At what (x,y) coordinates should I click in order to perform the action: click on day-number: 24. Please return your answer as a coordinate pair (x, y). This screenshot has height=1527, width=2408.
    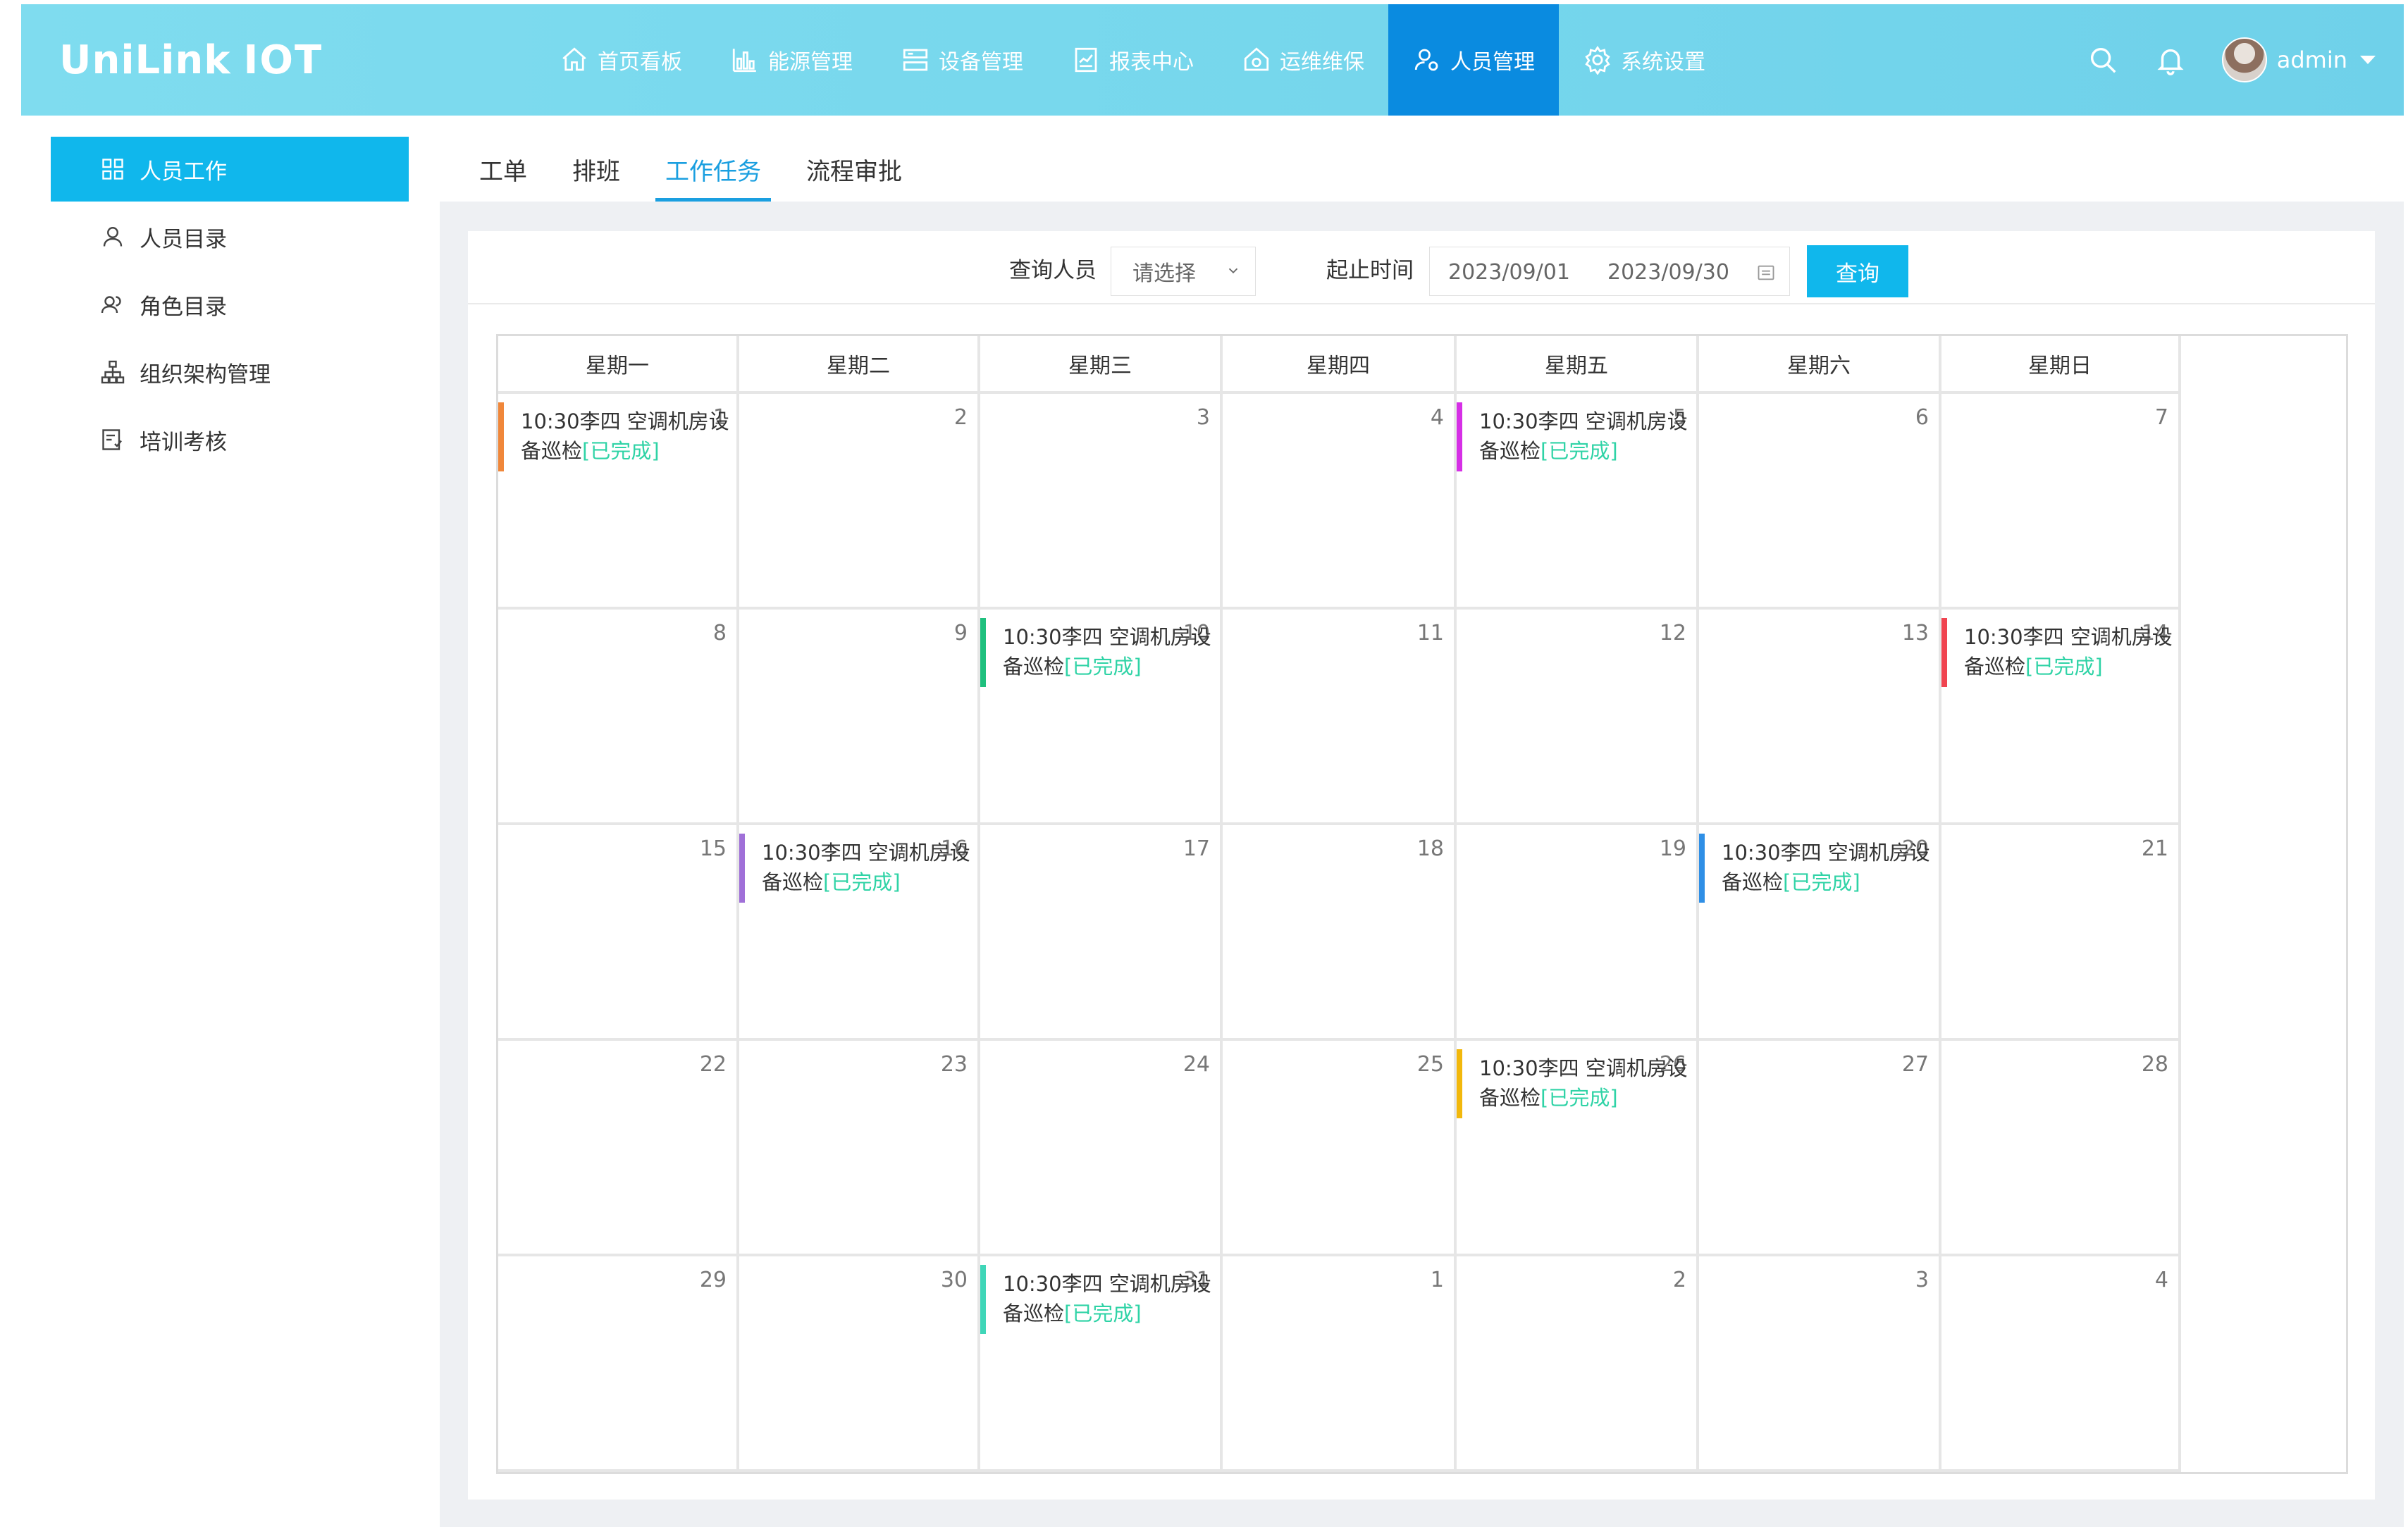
    Looking at the image, I should click on (1196, 1064).